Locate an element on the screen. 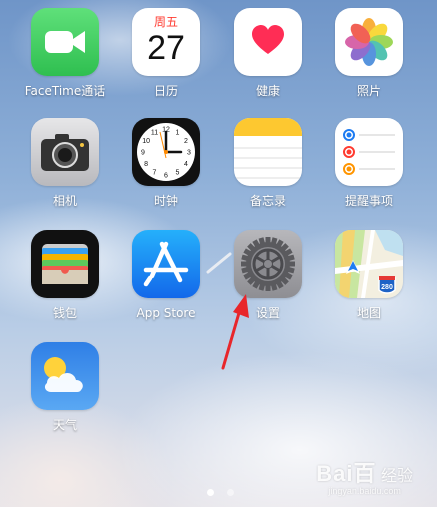  app-maps: 280 地图 is located at coordinates (369, 275).